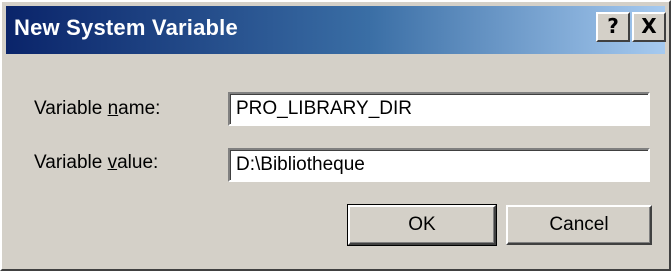 The width and height of the screenshot is (671, 271). I want to click on close-button: X, so click(649, 27).